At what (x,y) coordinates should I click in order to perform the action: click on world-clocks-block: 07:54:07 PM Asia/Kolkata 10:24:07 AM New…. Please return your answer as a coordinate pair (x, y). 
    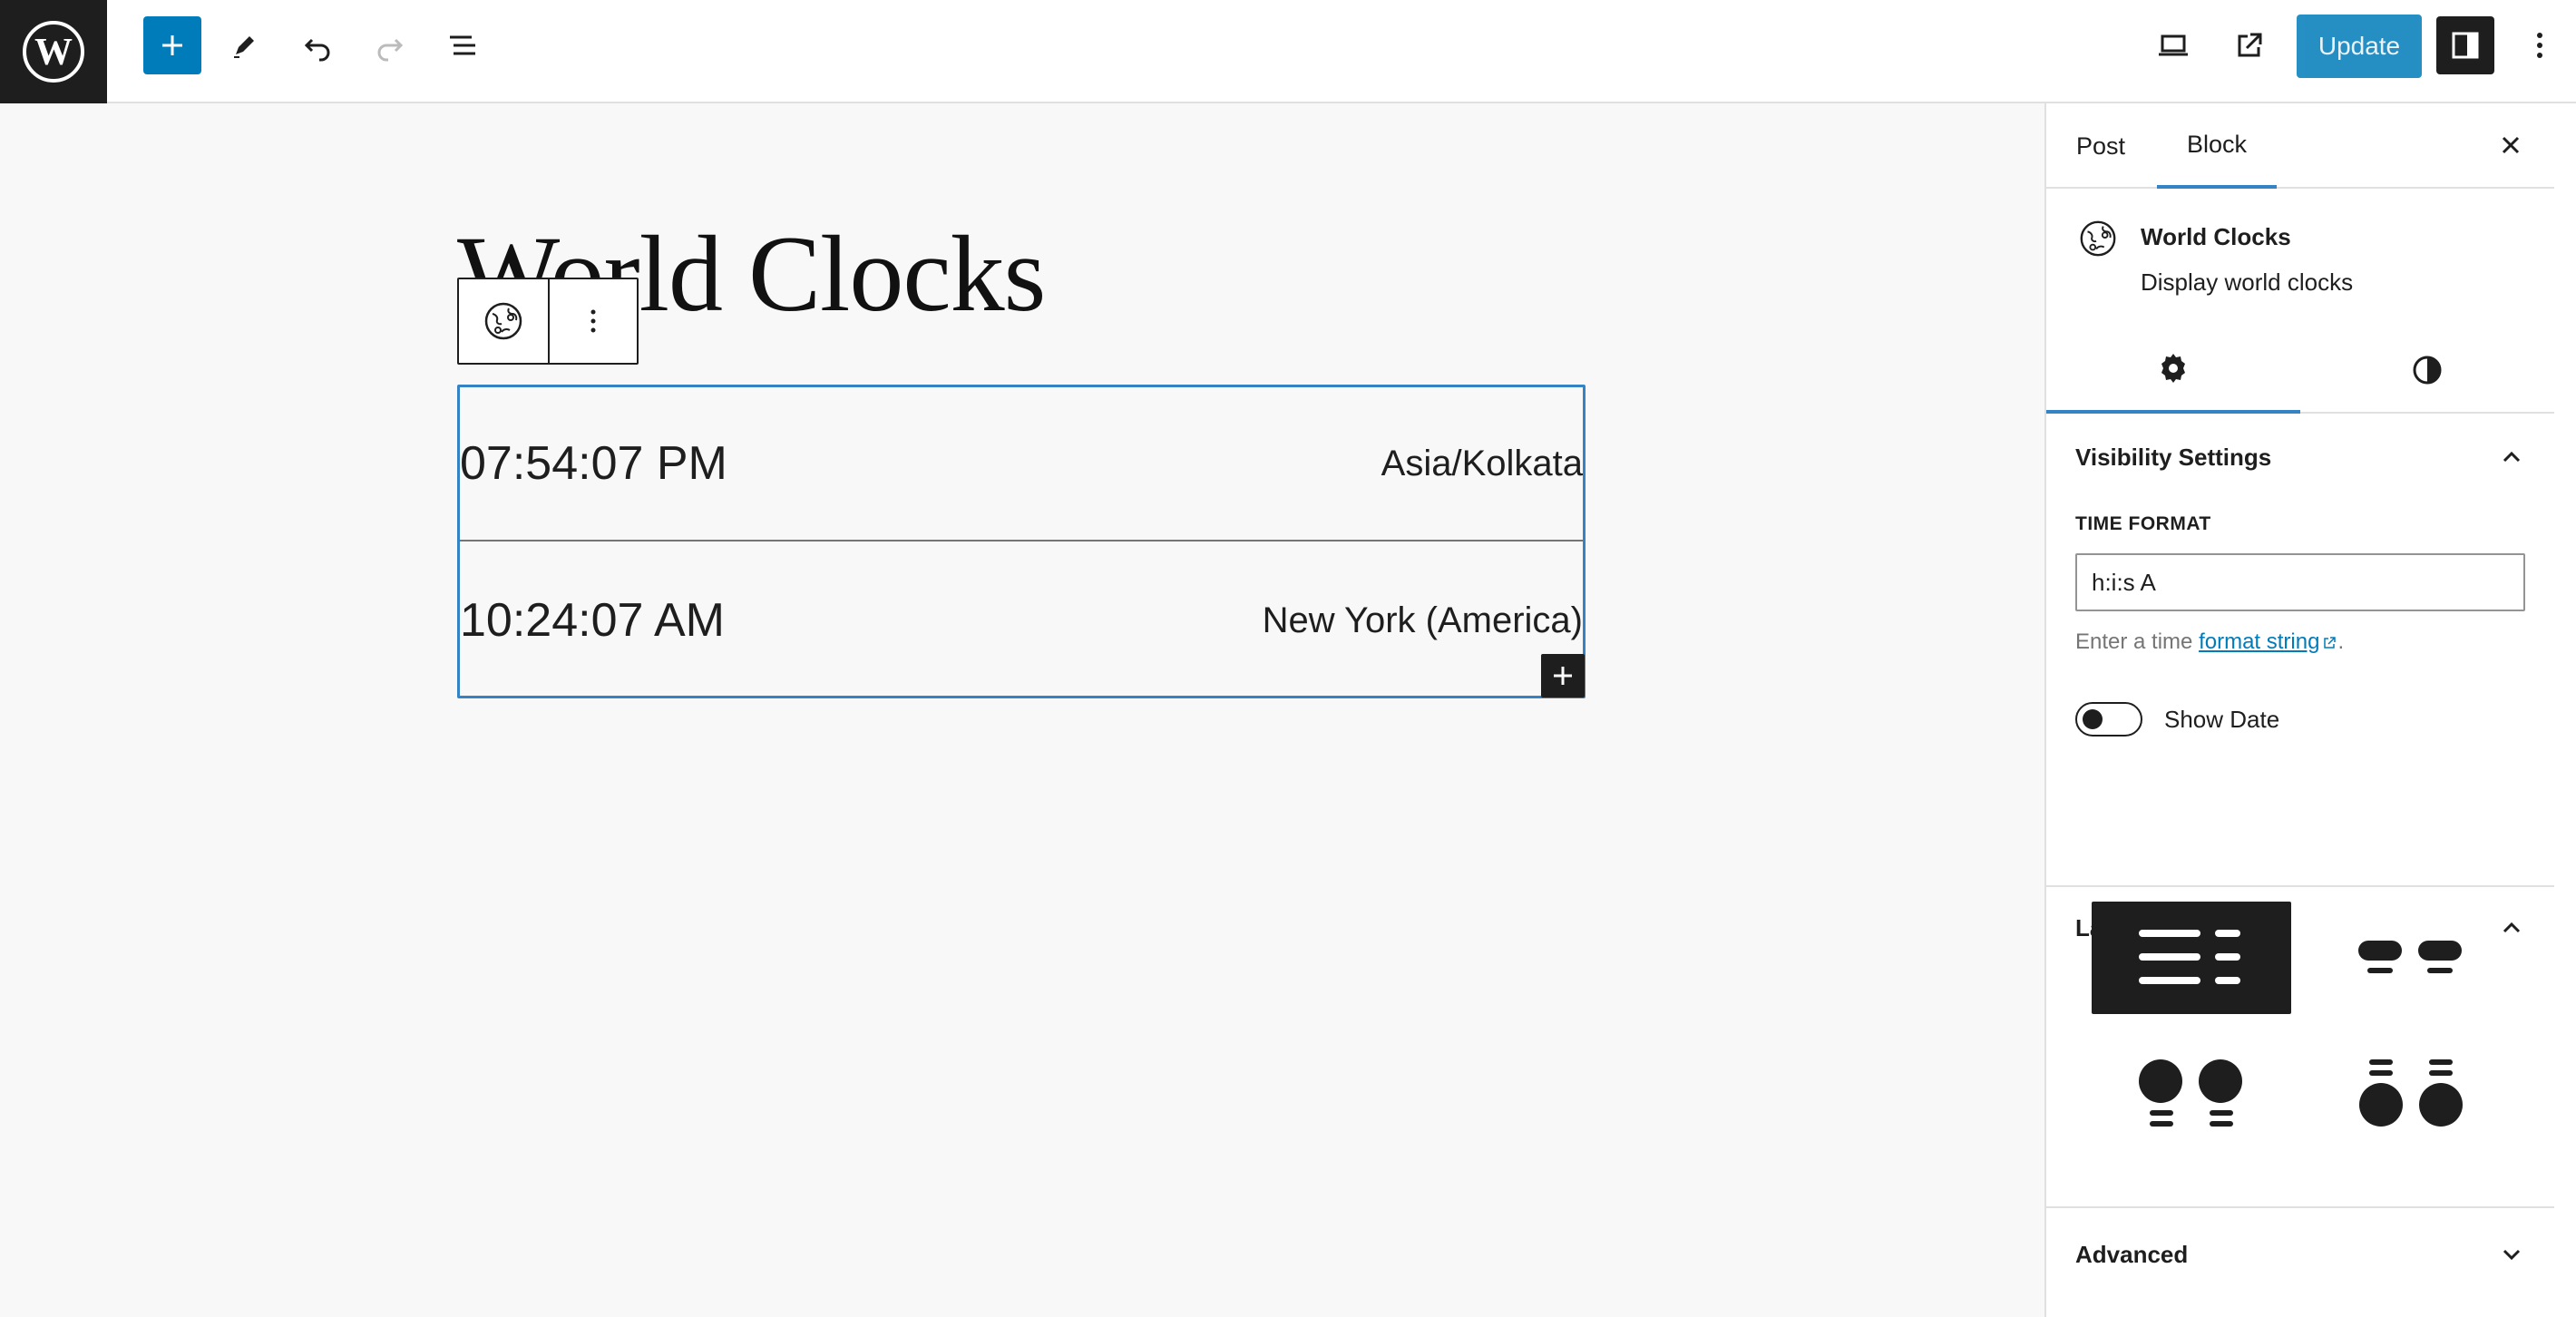
    Looking at the image, I should click on (1021, 541).